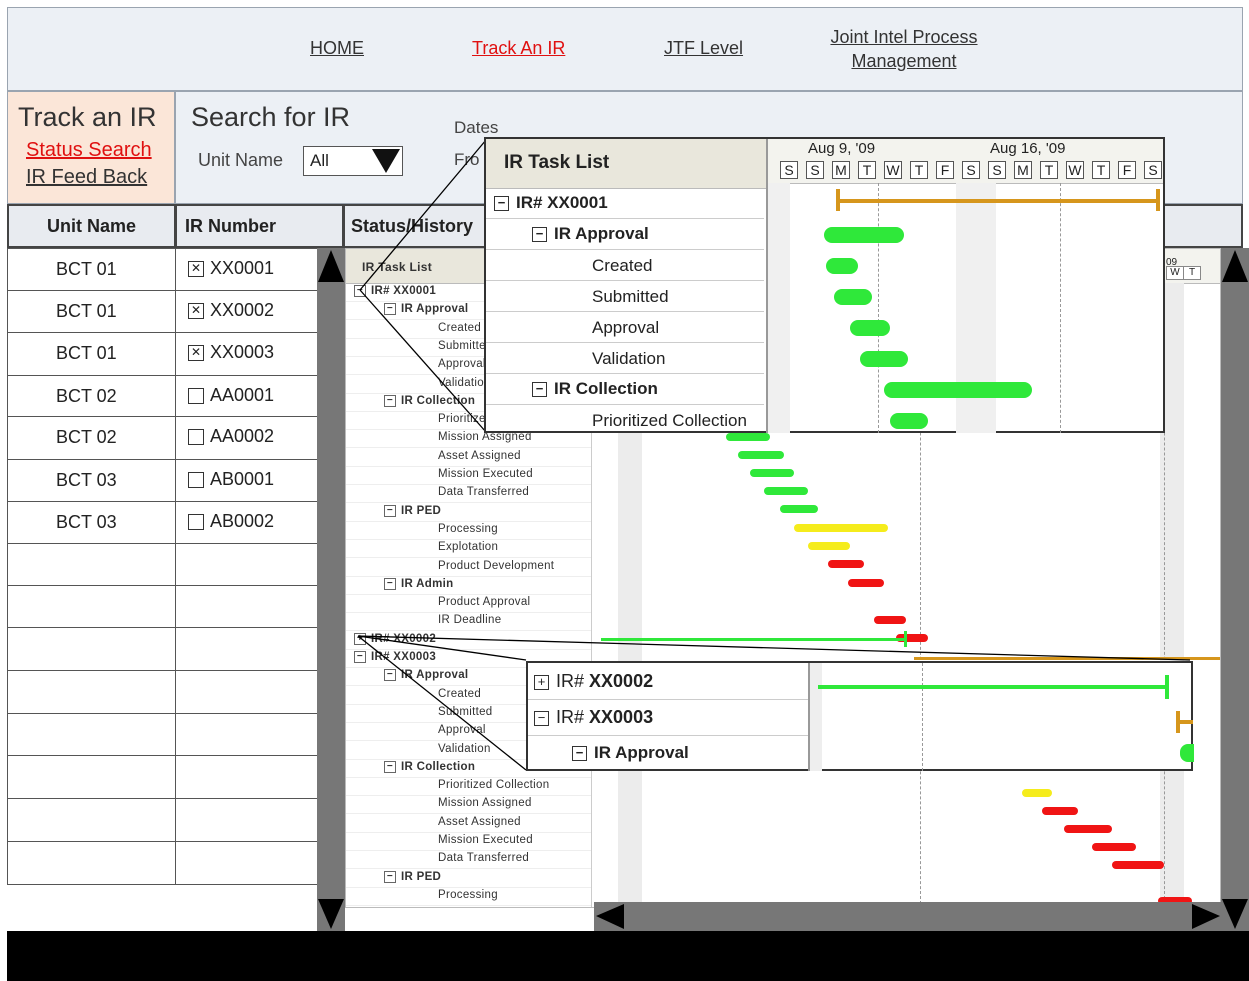 The image size is (1249, 981). I want to click on gantt-bar-xx0002, so click(754, 639).